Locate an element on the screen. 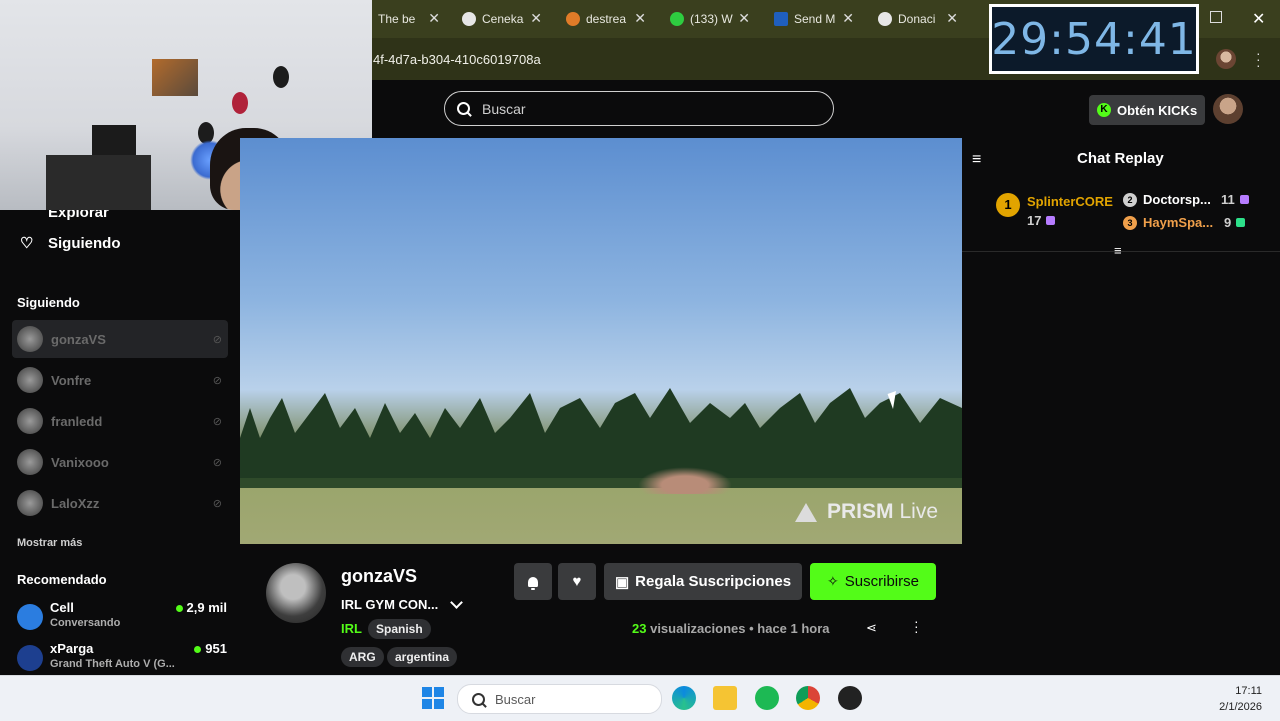 The width and height of the screenshot is (1280, 721). channel-avatar is located at coordinates (296, 593).